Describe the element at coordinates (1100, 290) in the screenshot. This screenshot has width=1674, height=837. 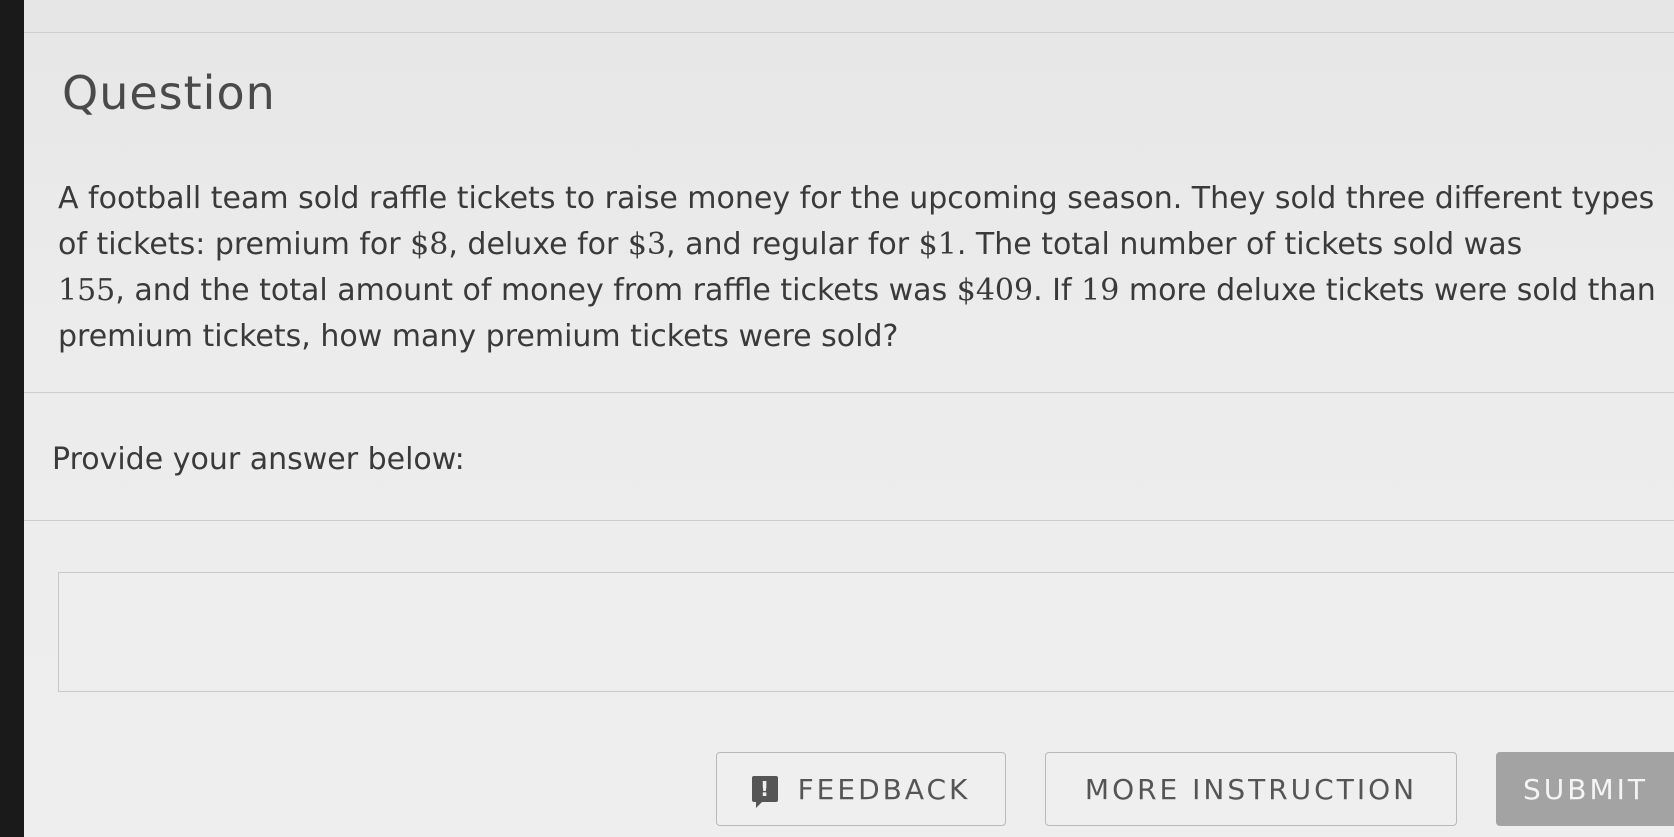
I see `math-difference: 19` at that location.